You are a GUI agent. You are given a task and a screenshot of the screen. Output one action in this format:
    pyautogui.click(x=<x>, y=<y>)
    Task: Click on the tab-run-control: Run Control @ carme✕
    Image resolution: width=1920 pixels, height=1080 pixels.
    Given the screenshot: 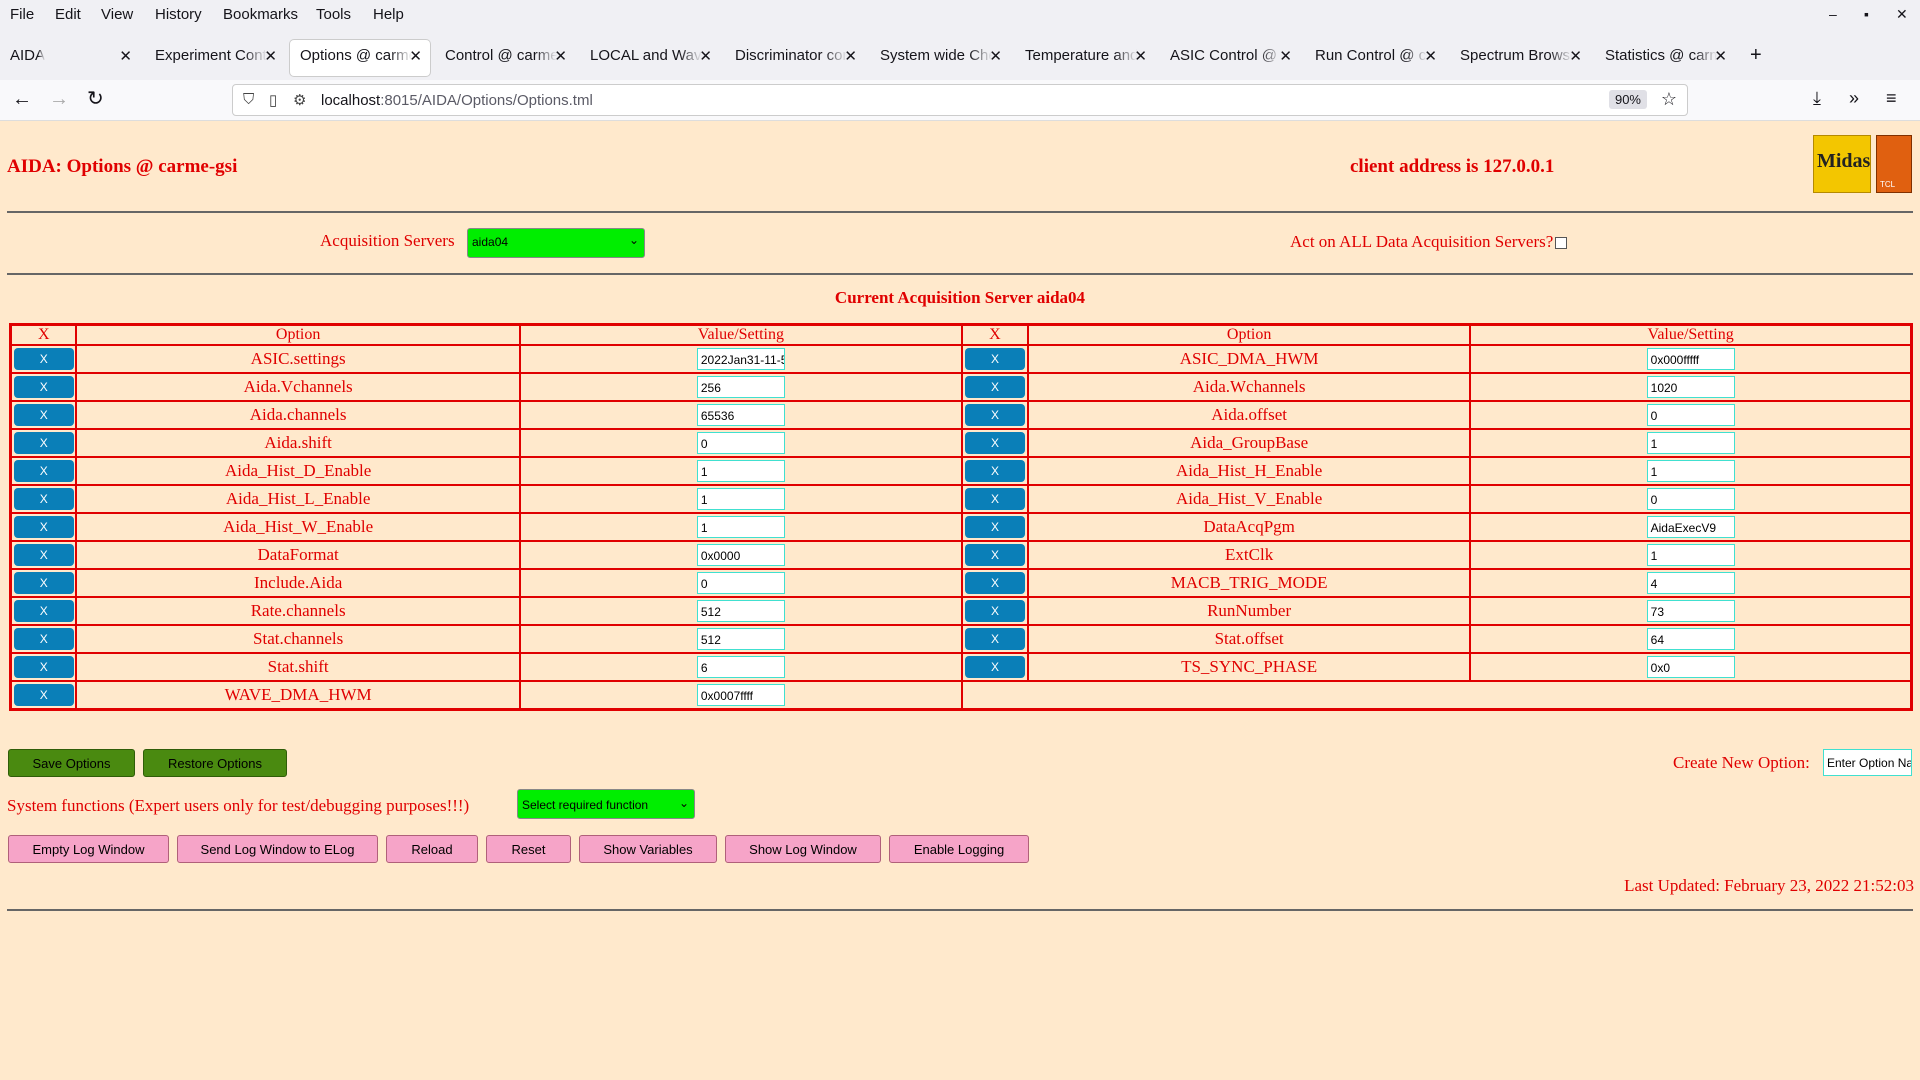 What is the action you would take?
    pyautogui.click(x=1375, y=58)
    